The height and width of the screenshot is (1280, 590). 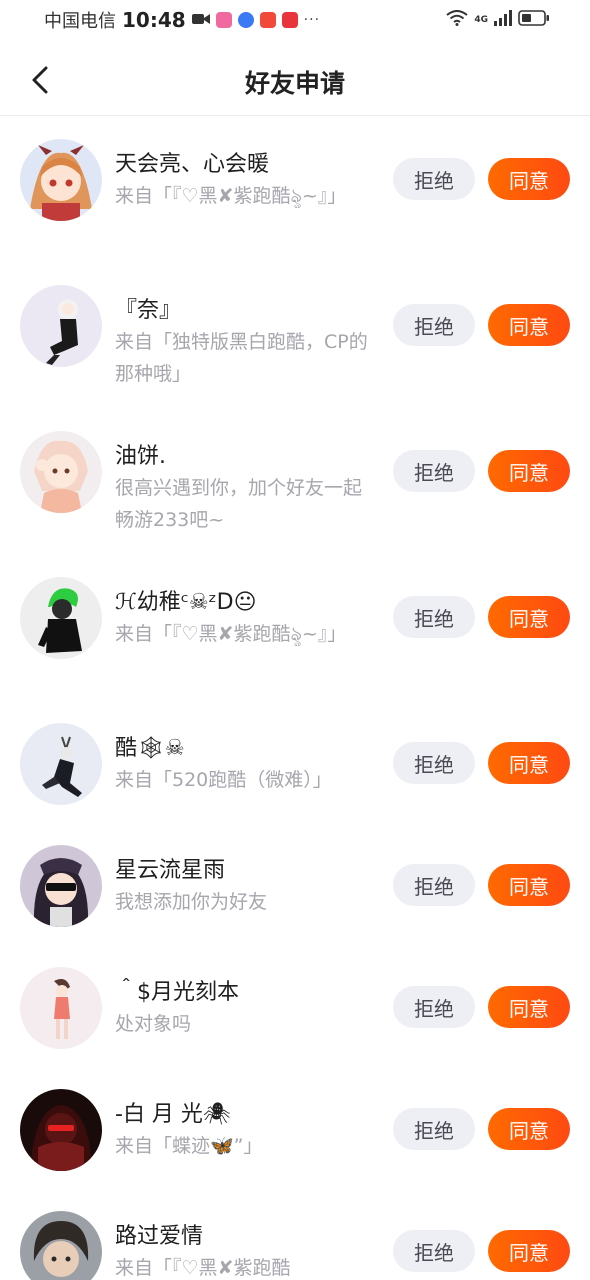 What do you see at coordinates (153, 1024) in the screenshot?
I see `request-message: 处对象吗` at bounding box center [153, 1024].